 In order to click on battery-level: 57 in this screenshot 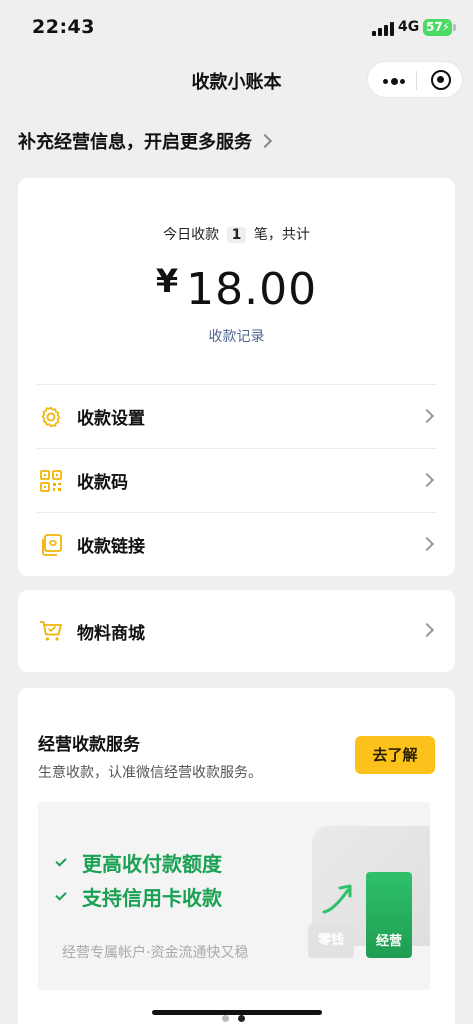, I will do `click(434, 27)`.